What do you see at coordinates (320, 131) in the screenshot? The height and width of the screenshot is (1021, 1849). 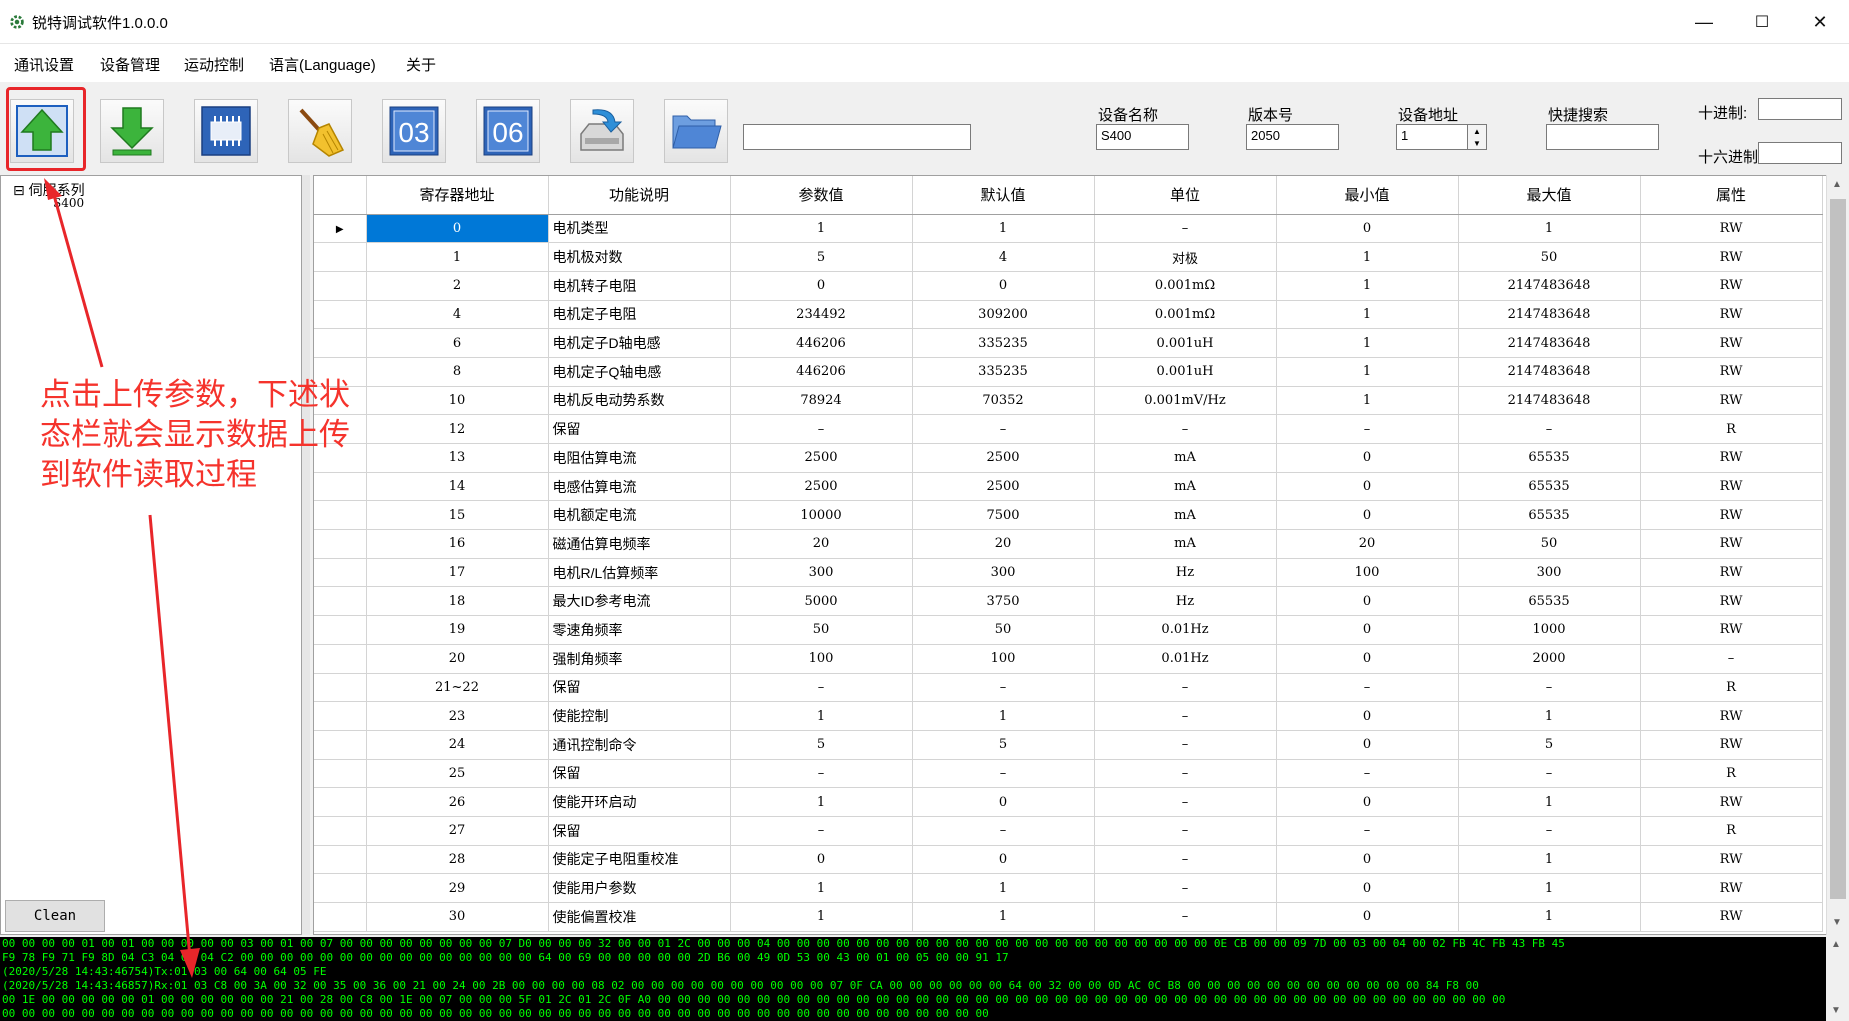 I see `clear-button` at bounding box center [320, 131].